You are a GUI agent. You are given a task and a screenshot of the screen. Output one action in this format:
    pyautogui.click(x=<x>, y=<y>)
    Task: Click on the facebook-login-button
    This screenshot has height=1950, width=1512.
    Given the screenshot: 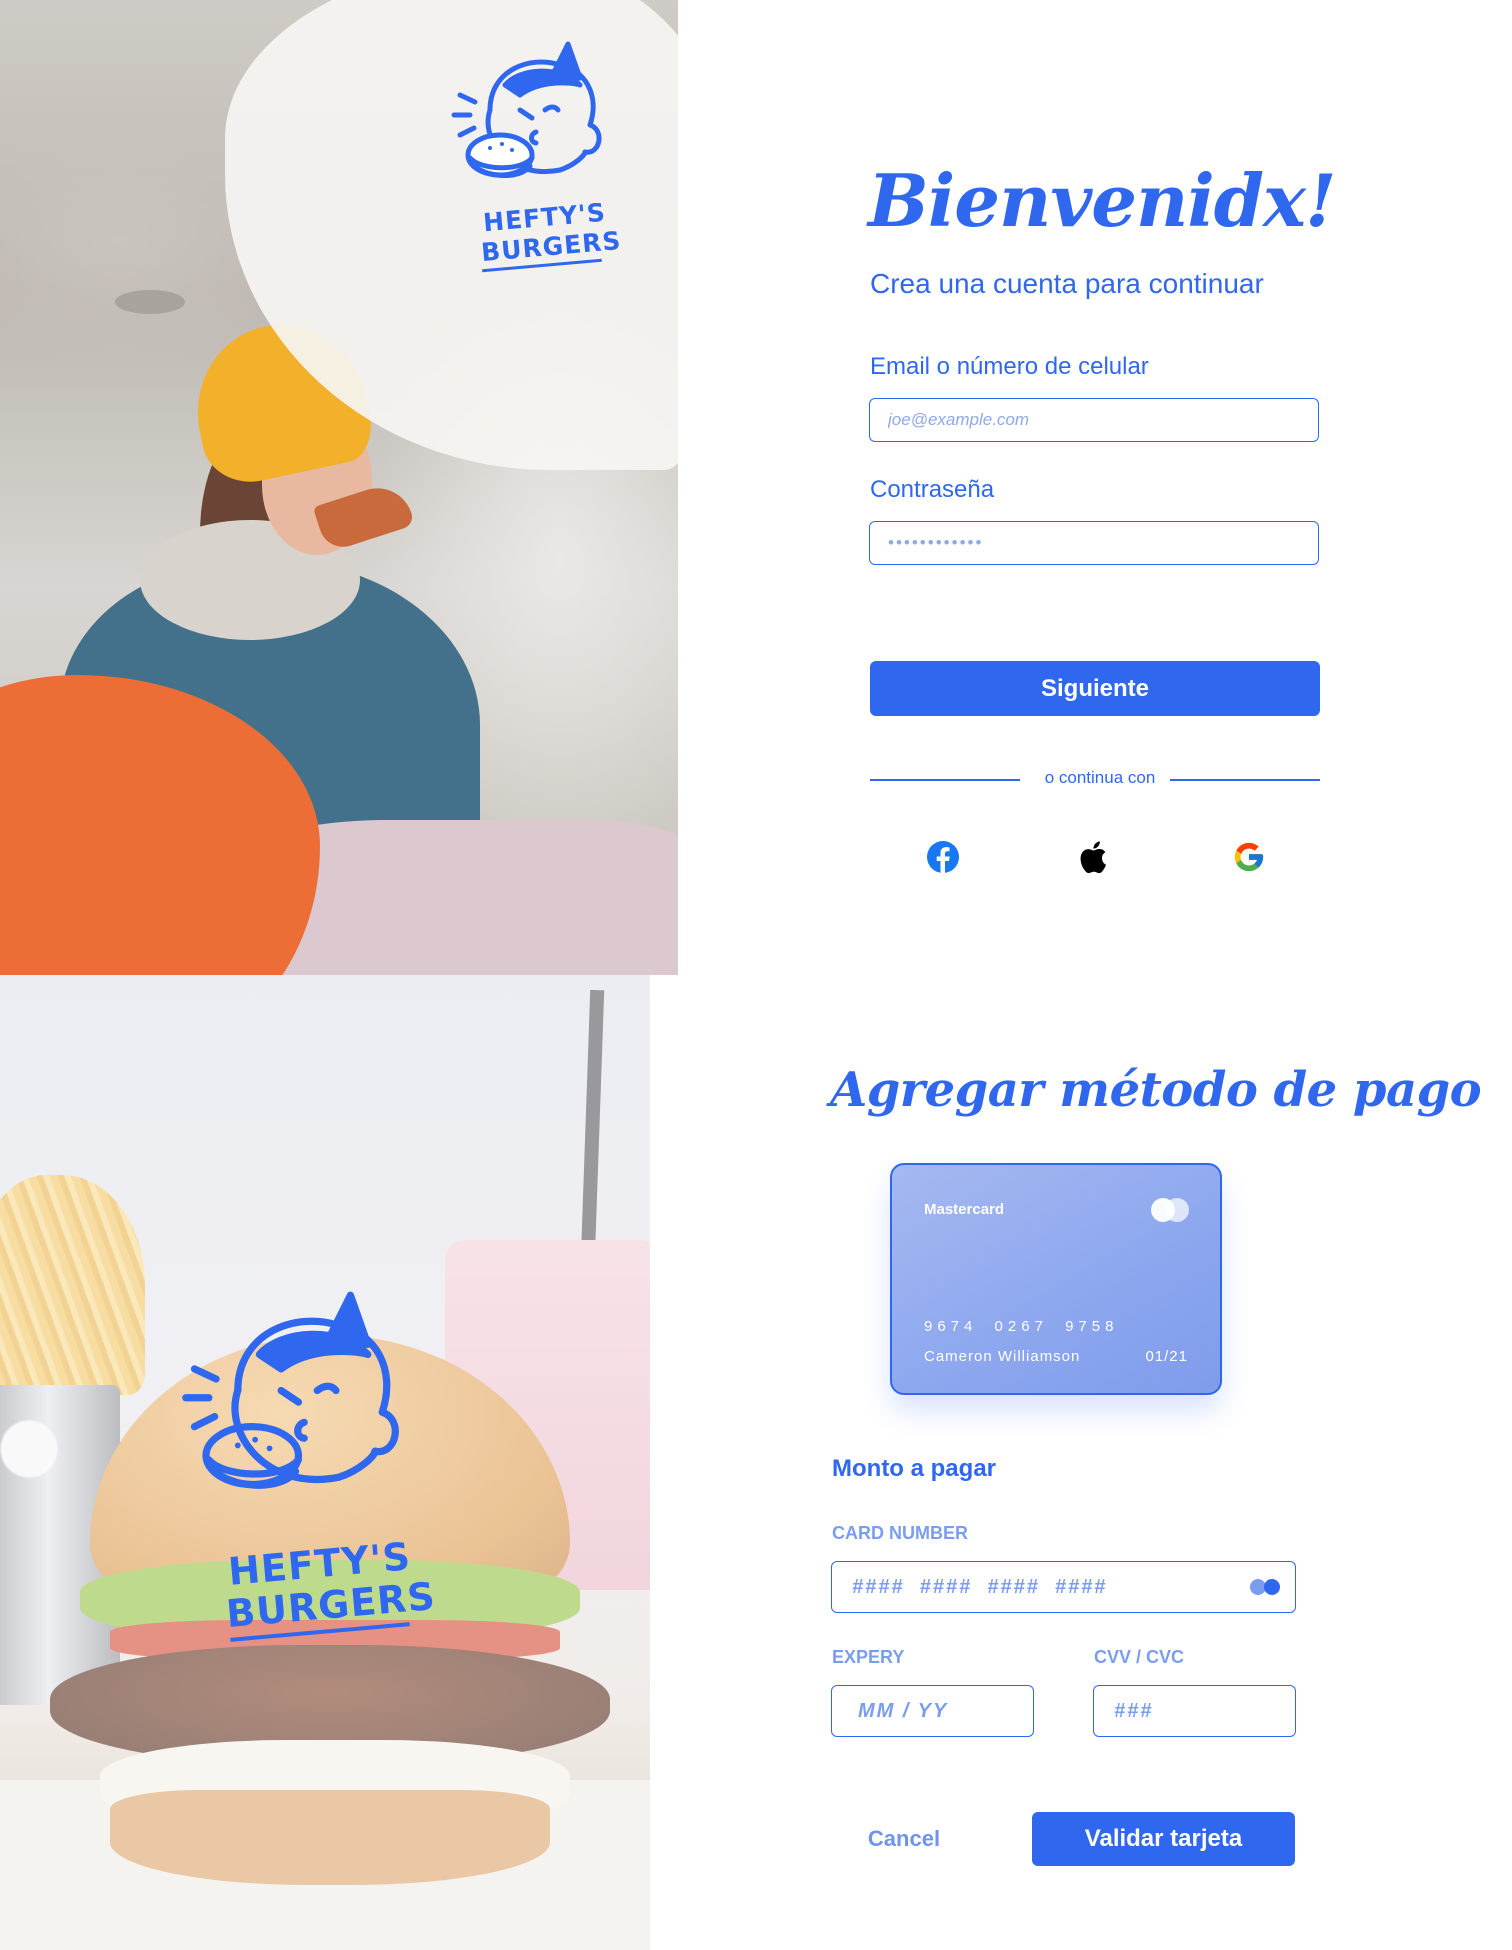 What is the action you would take?
    pyautogui.click(x=943, y=857)
    